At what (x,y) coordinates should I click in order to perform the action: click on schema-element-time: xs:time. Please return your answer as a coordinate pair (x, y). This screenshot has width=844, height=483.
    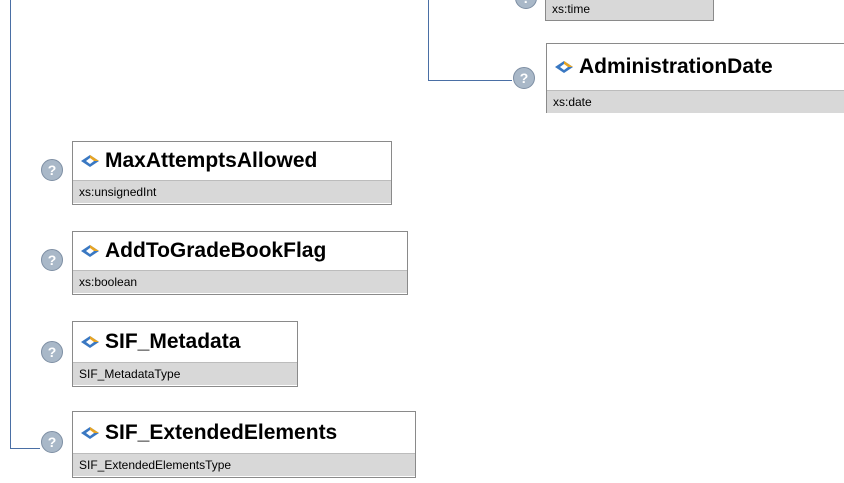
    Looking at the image, I should click on (629, 10).